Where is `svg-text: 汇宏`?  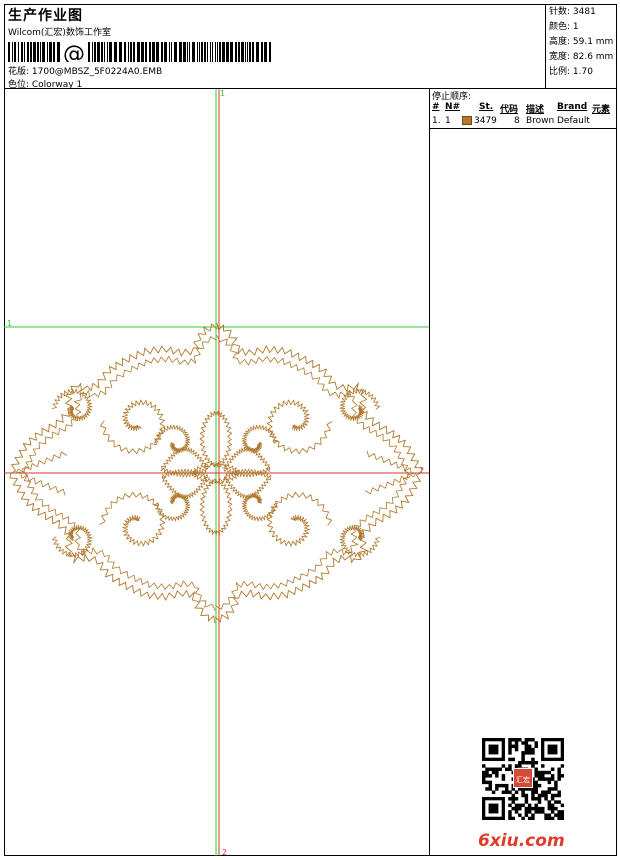
svg-text: 汇宏 is located at coordinates (523, 779).